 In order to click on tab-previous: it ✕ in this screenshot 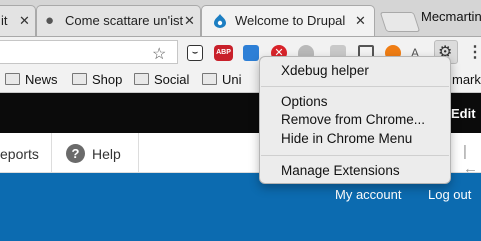, I will do `click(18, 20)`.